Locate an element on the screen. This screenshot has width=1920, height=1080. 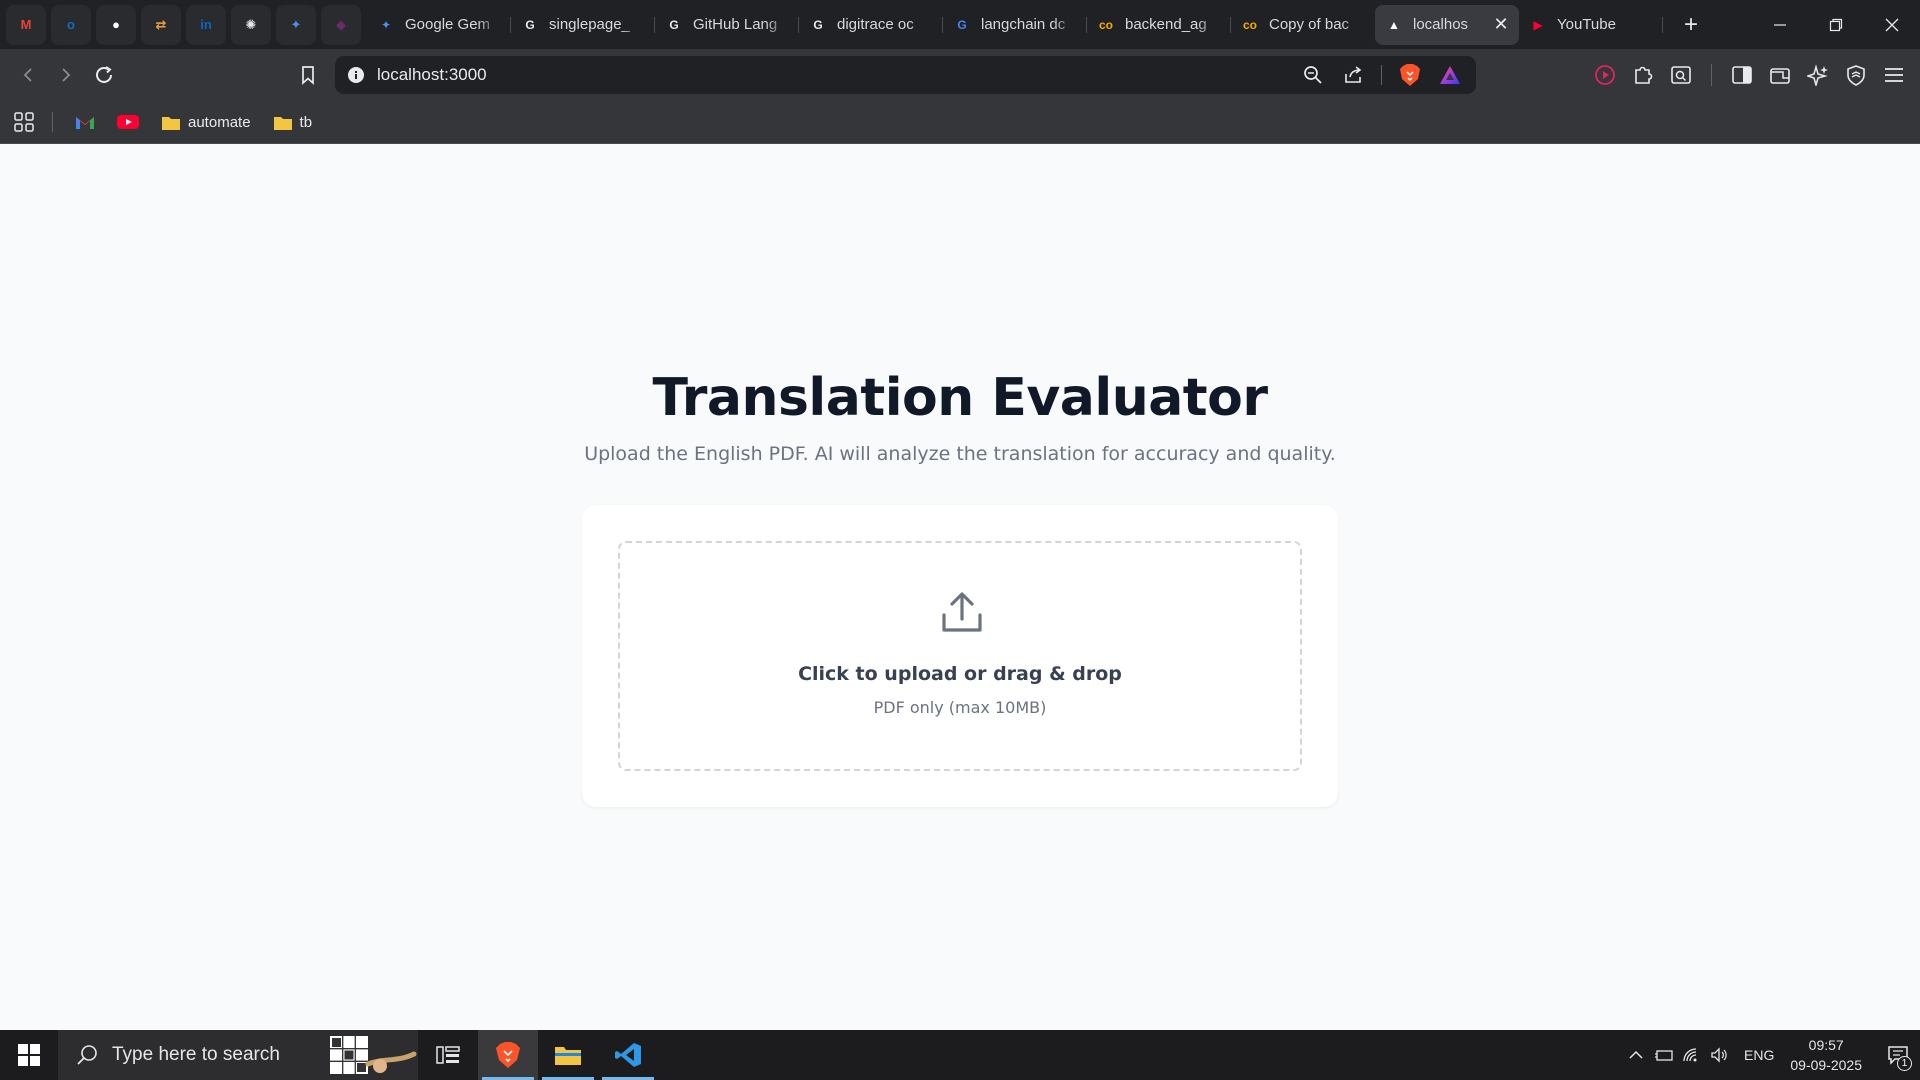
browser-tab: ▶ YouTube is located at coordinates (1591, 25).